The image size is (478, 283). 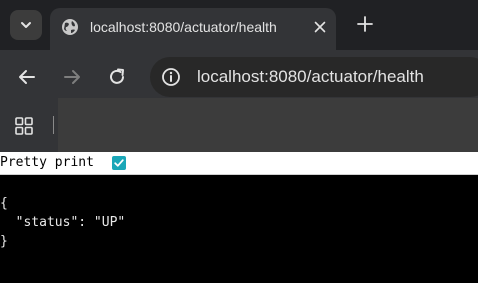 I want to click on pretty-print-checkbox, so click(x=119, y=163).